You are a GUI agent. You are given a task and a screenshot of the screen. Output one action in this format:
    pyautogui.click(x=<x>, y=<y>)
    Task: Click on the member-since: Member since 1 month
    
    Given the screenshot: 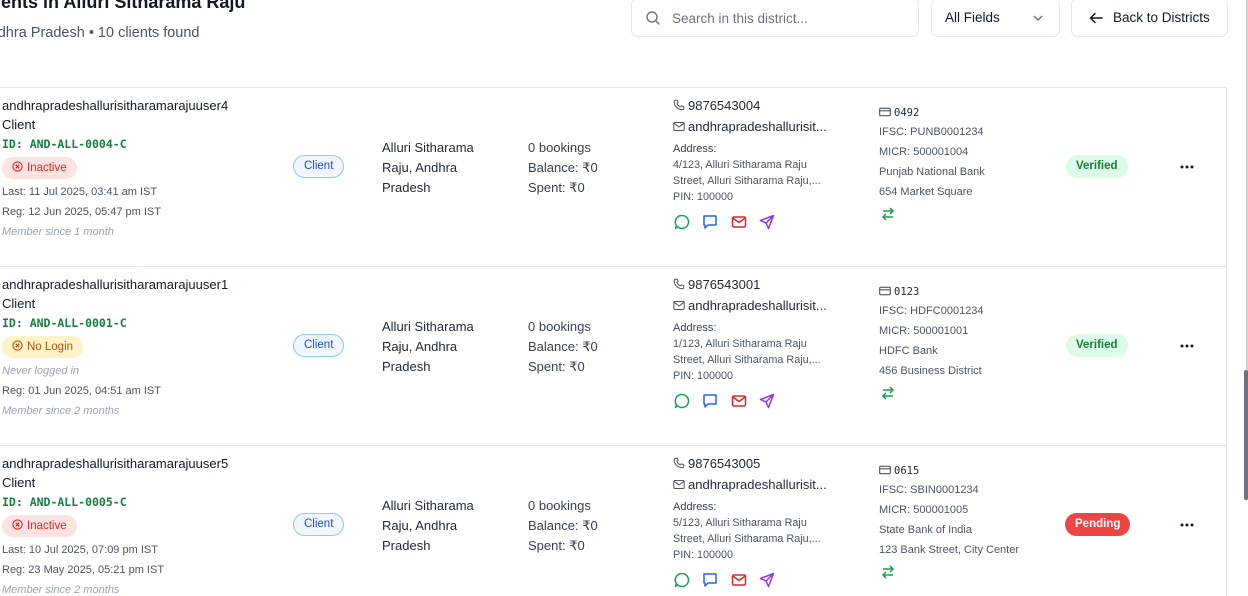 What is the action you would take?
    pyautogui.click(x=58, y=232)
    